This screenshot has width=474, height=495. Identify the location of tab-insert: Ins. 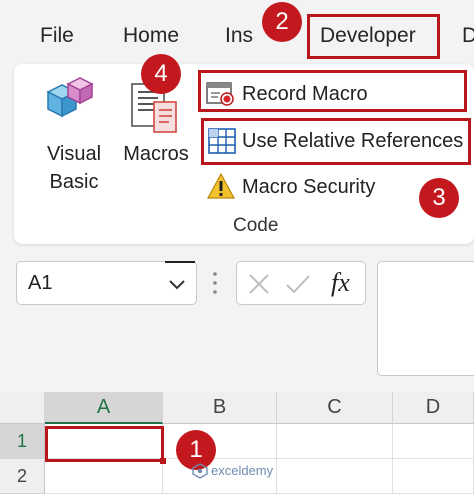
(239, 36).